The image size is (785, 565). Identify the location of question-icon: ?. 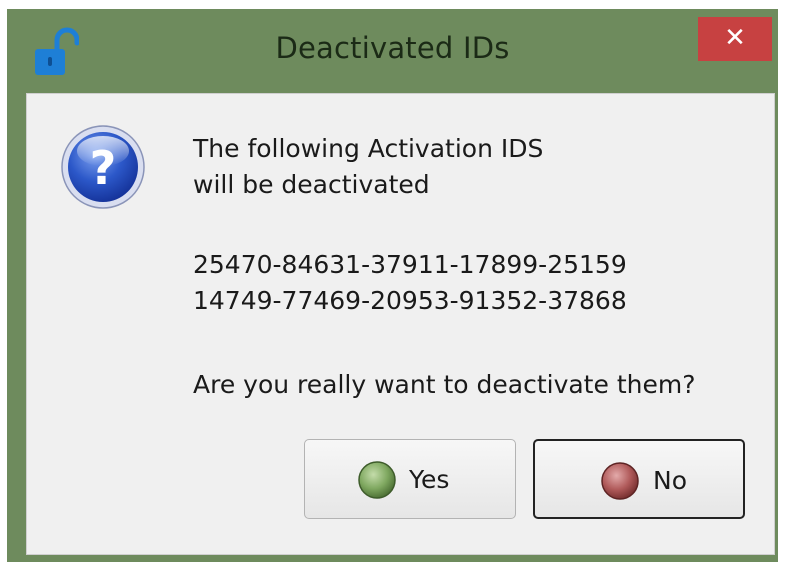
(103, 167).